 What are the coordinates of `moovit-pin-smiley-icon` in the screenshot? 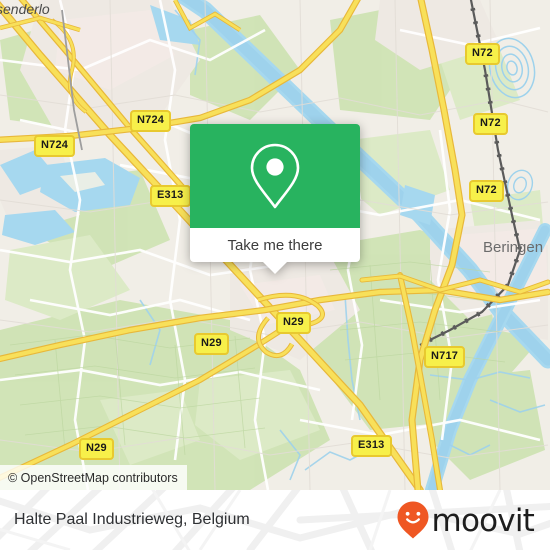 It's located at (413, 520).